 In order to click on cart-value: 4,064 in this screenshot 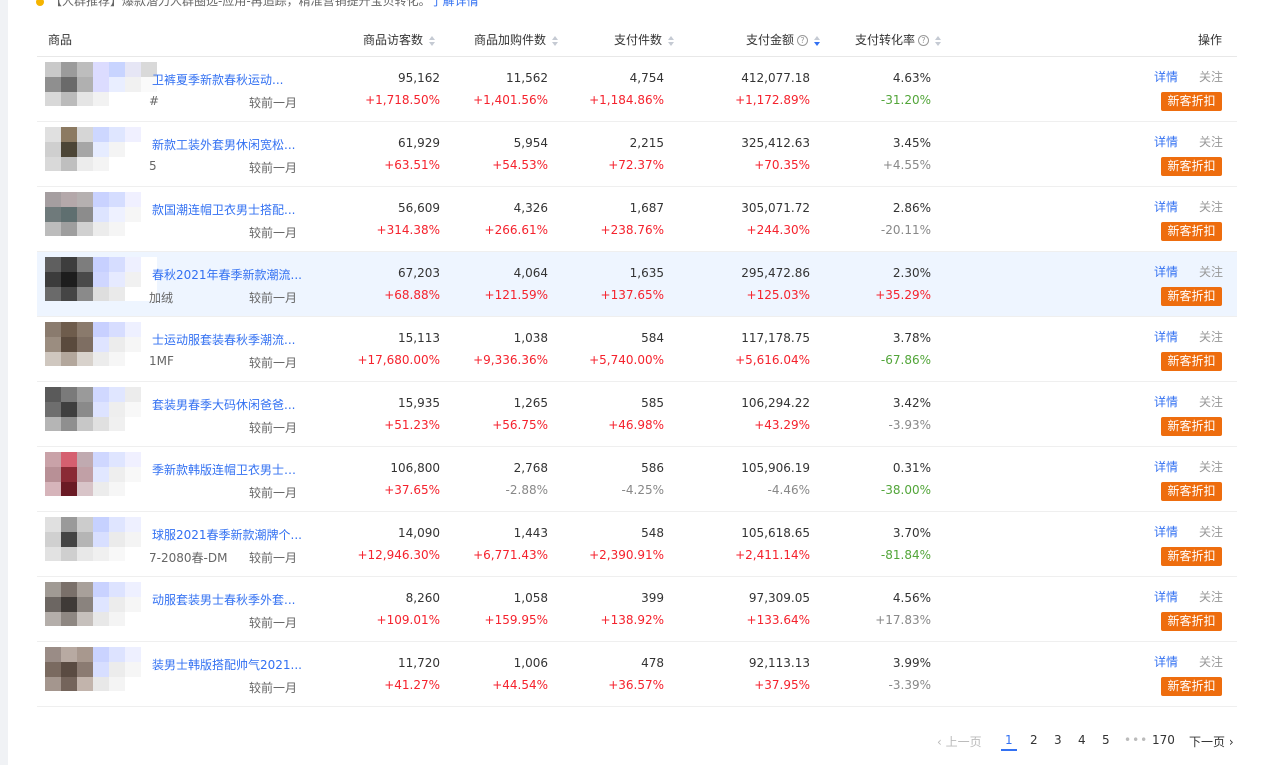, I will do `click(530, 273)`.